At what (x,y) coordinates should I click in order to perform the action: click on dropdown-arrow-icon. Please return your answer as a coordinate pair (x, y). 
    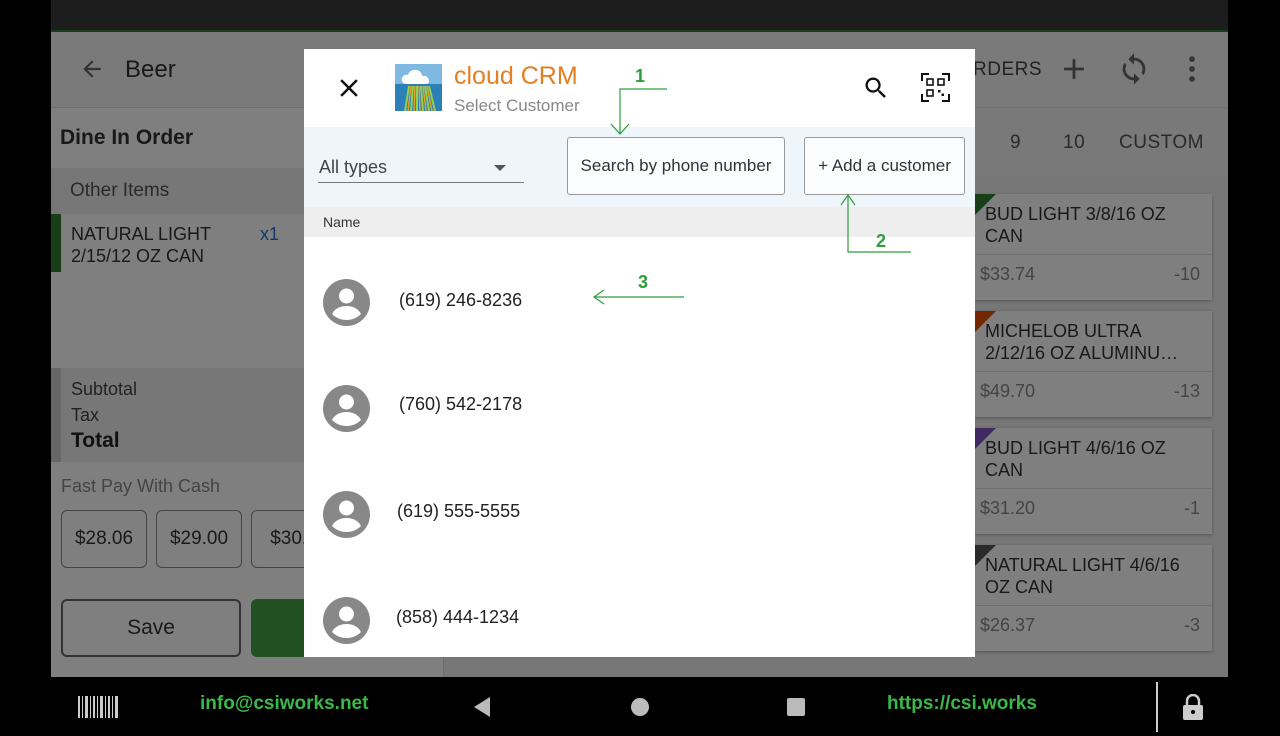
    Looking at the image, I should click on (500, 168).